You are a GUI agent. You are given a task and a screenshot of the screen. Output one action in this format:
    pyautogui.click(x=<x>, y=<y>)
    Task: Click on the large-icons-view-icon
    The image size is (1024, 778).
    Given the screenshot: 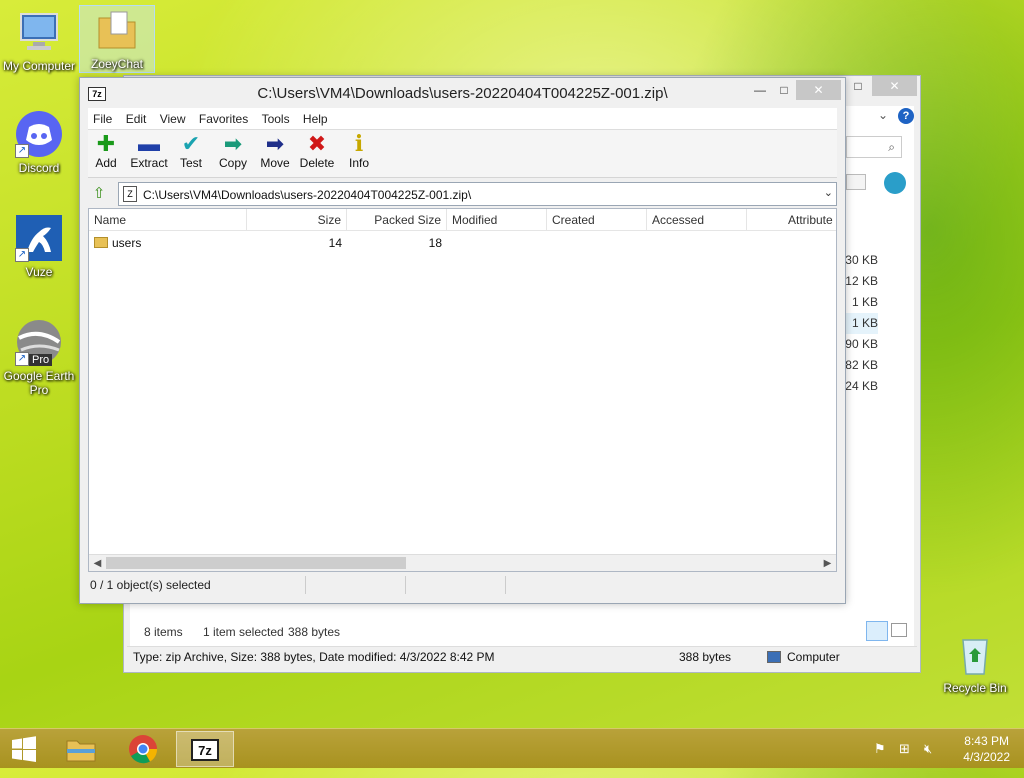 What is the action you would take?
    pyautogui.click(x=899, y=630)
    